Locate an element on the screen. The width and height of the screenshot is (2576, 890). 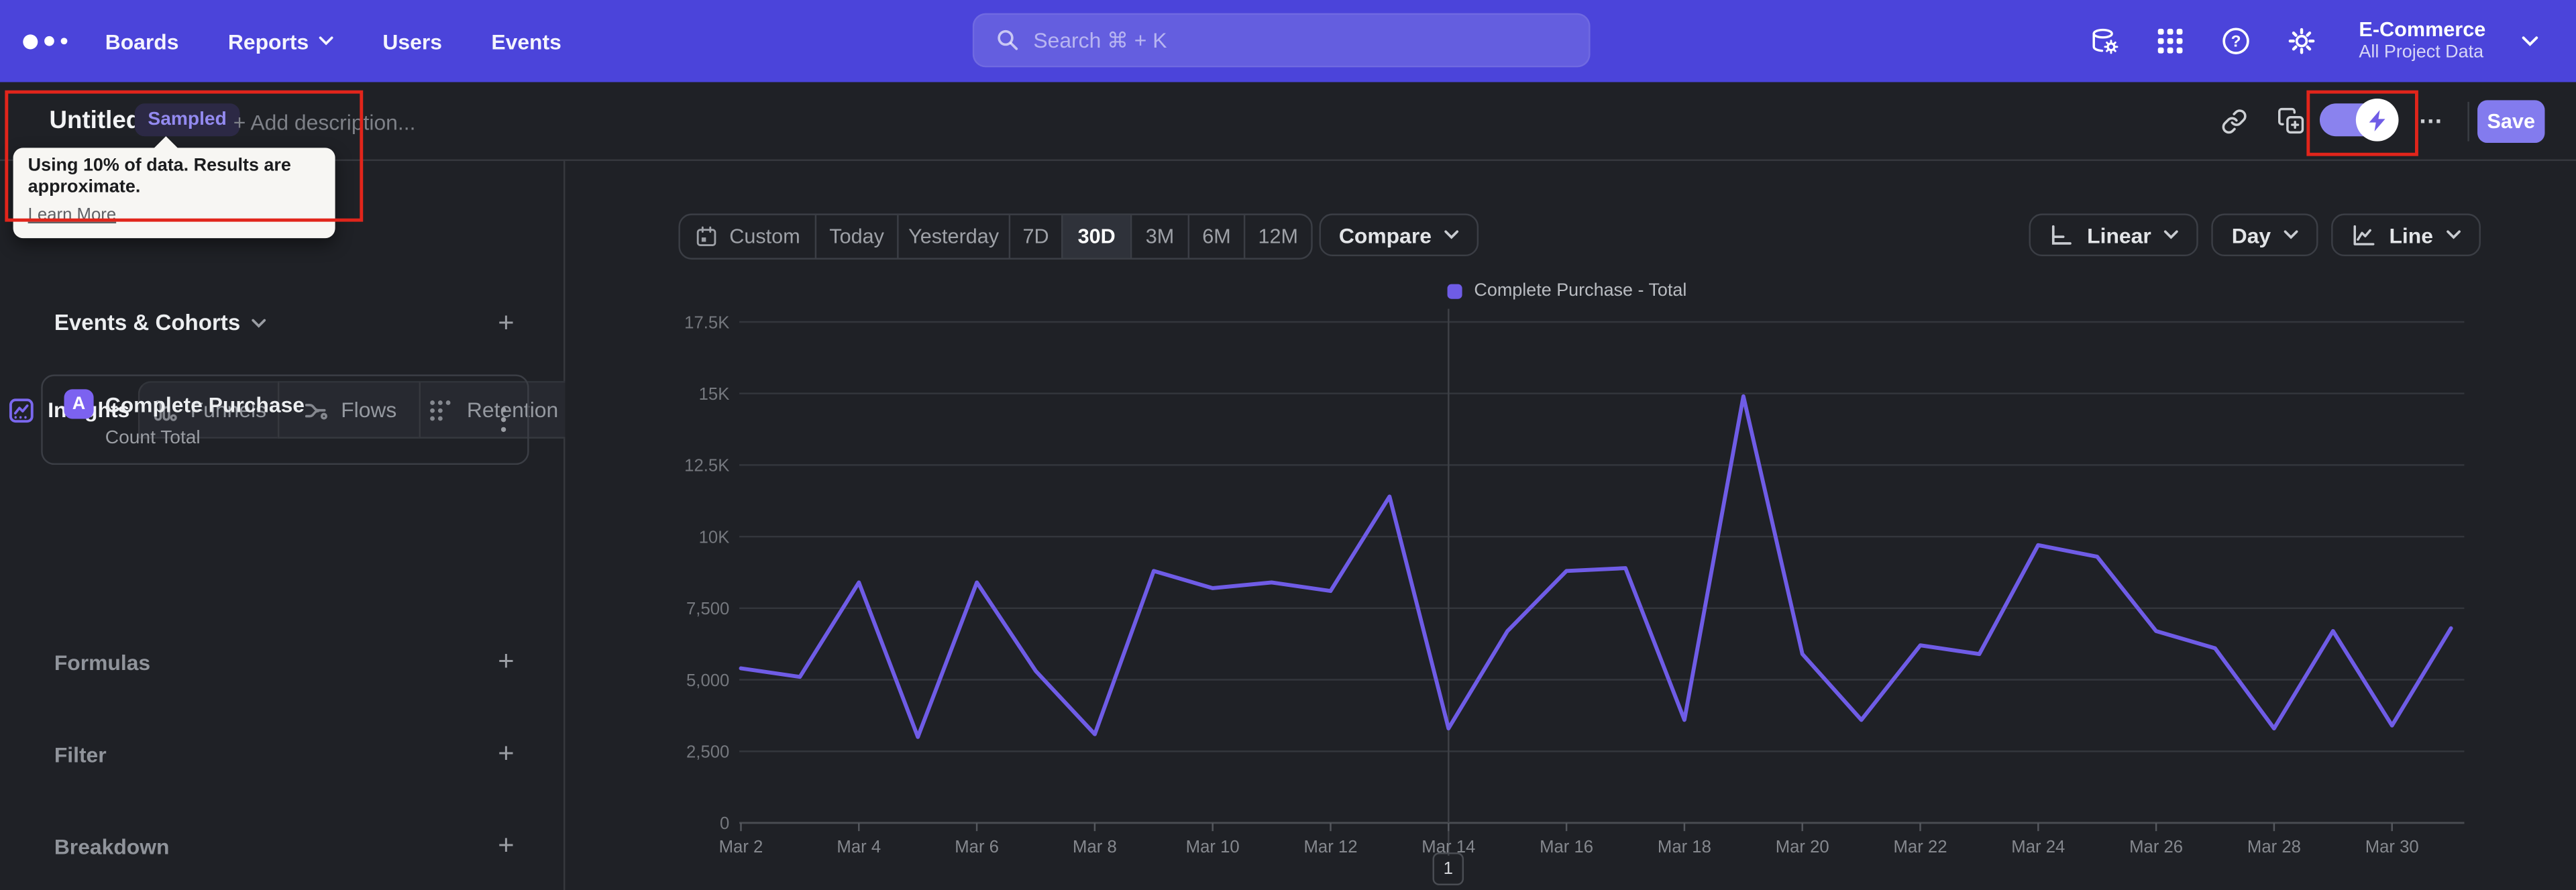
sampled-badge: Sampled is located at coordinates (187, 120).